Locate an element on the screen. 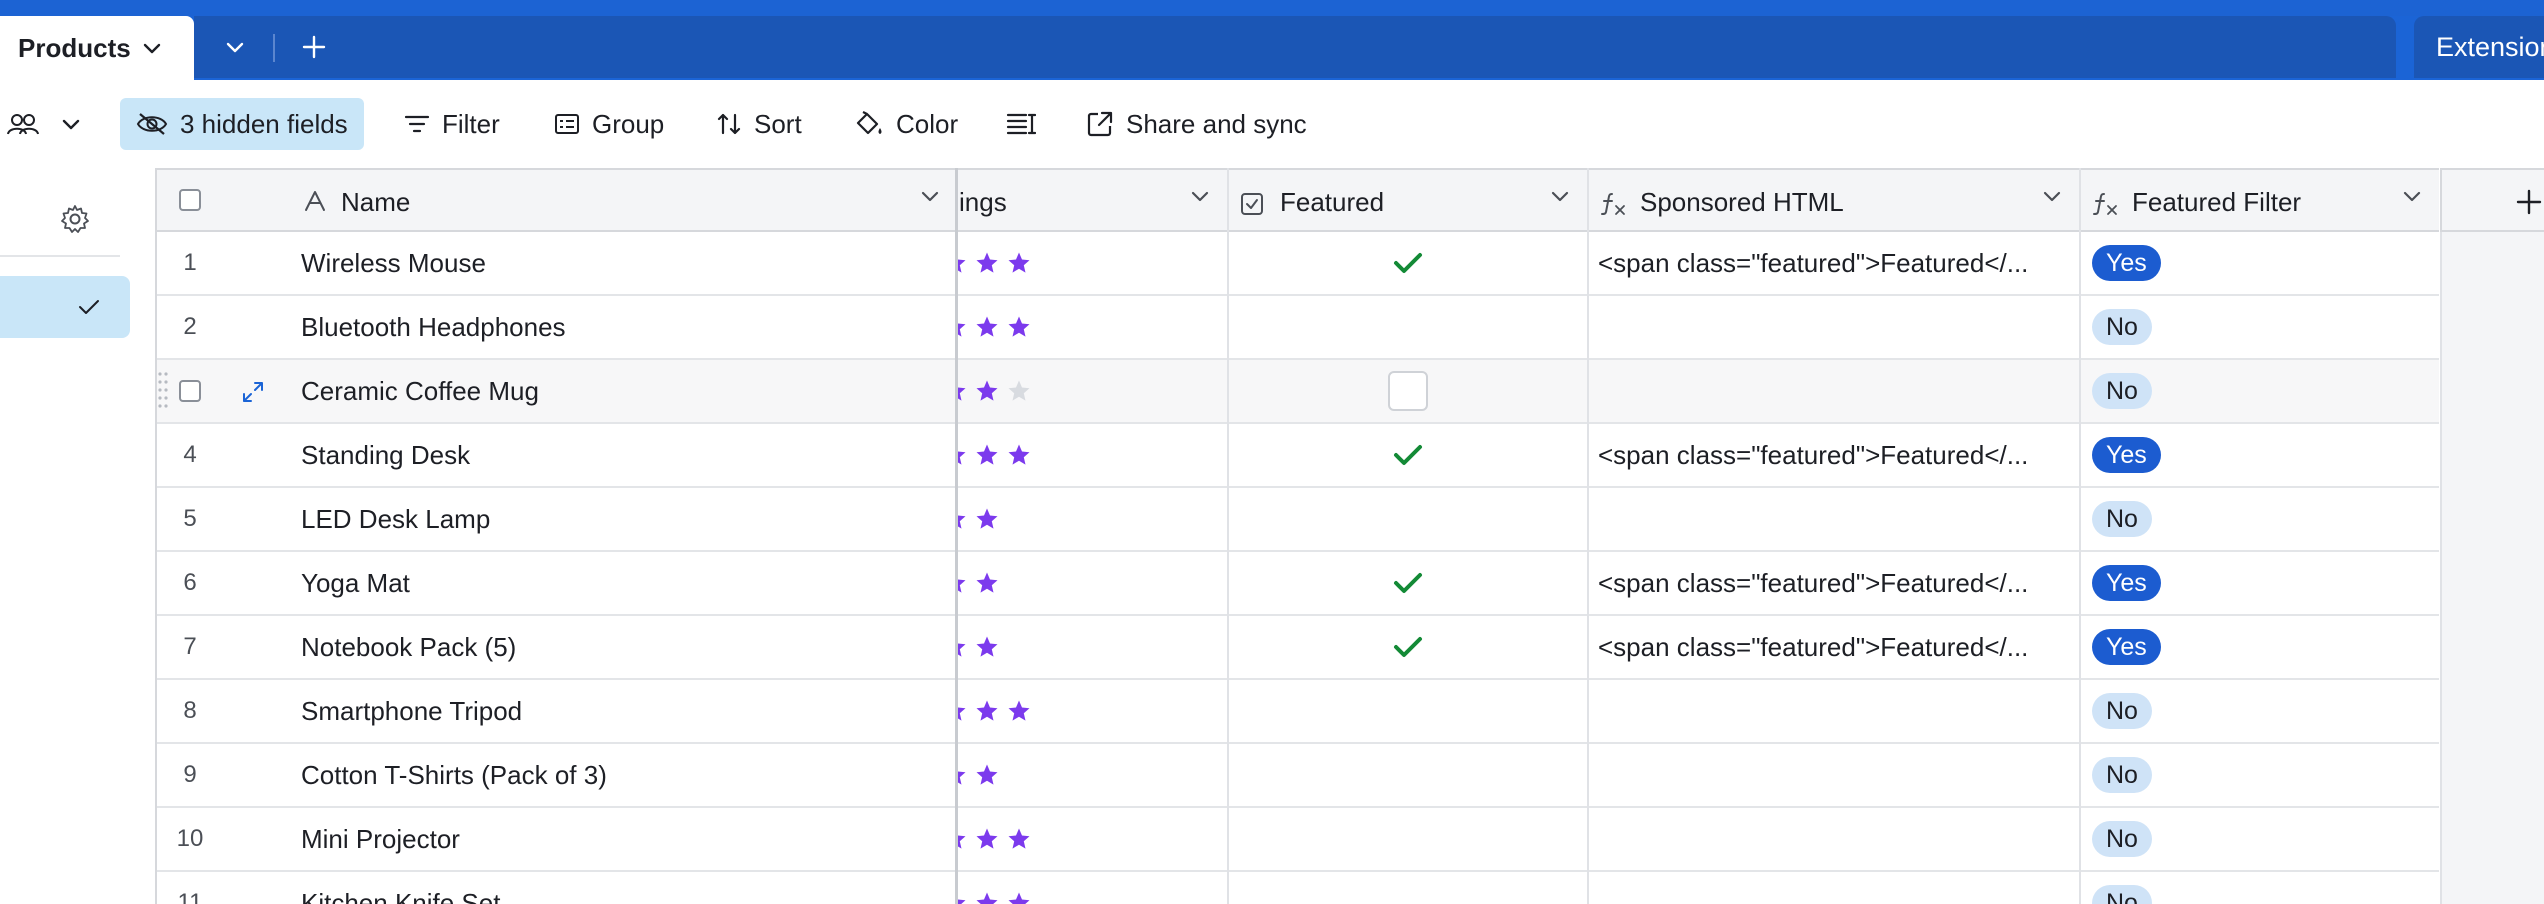  view-switcher-button is located at coordinates (49, 124).